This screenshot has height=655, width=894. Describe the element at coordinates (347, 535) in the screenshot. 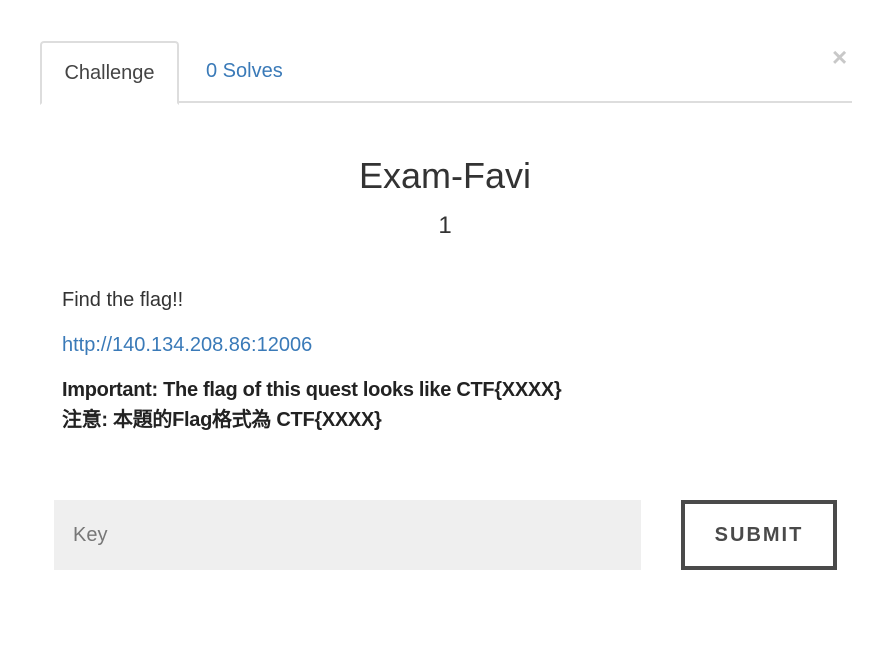

I see `key-input` at that location.